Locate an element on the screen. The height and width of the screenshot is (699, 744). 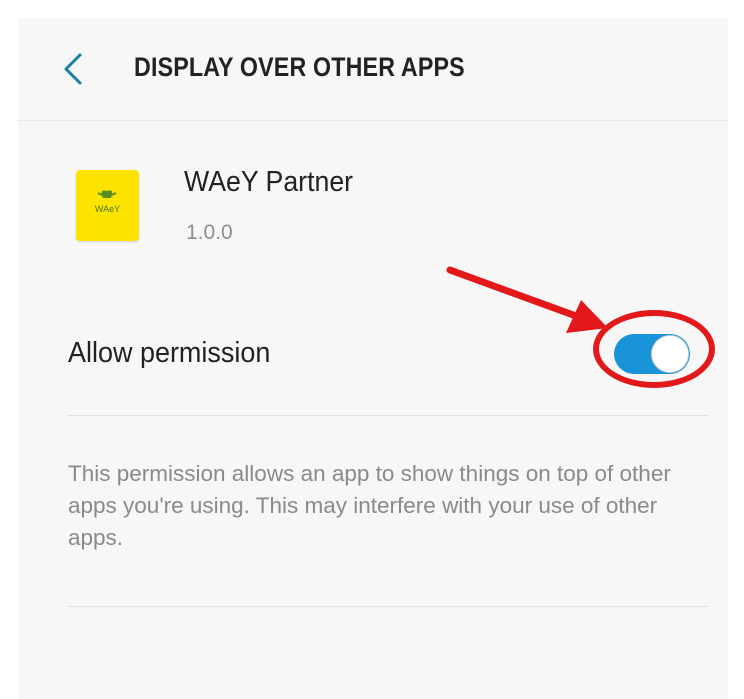
app-version: 1.0.0 is located at coordinates (209, 232).